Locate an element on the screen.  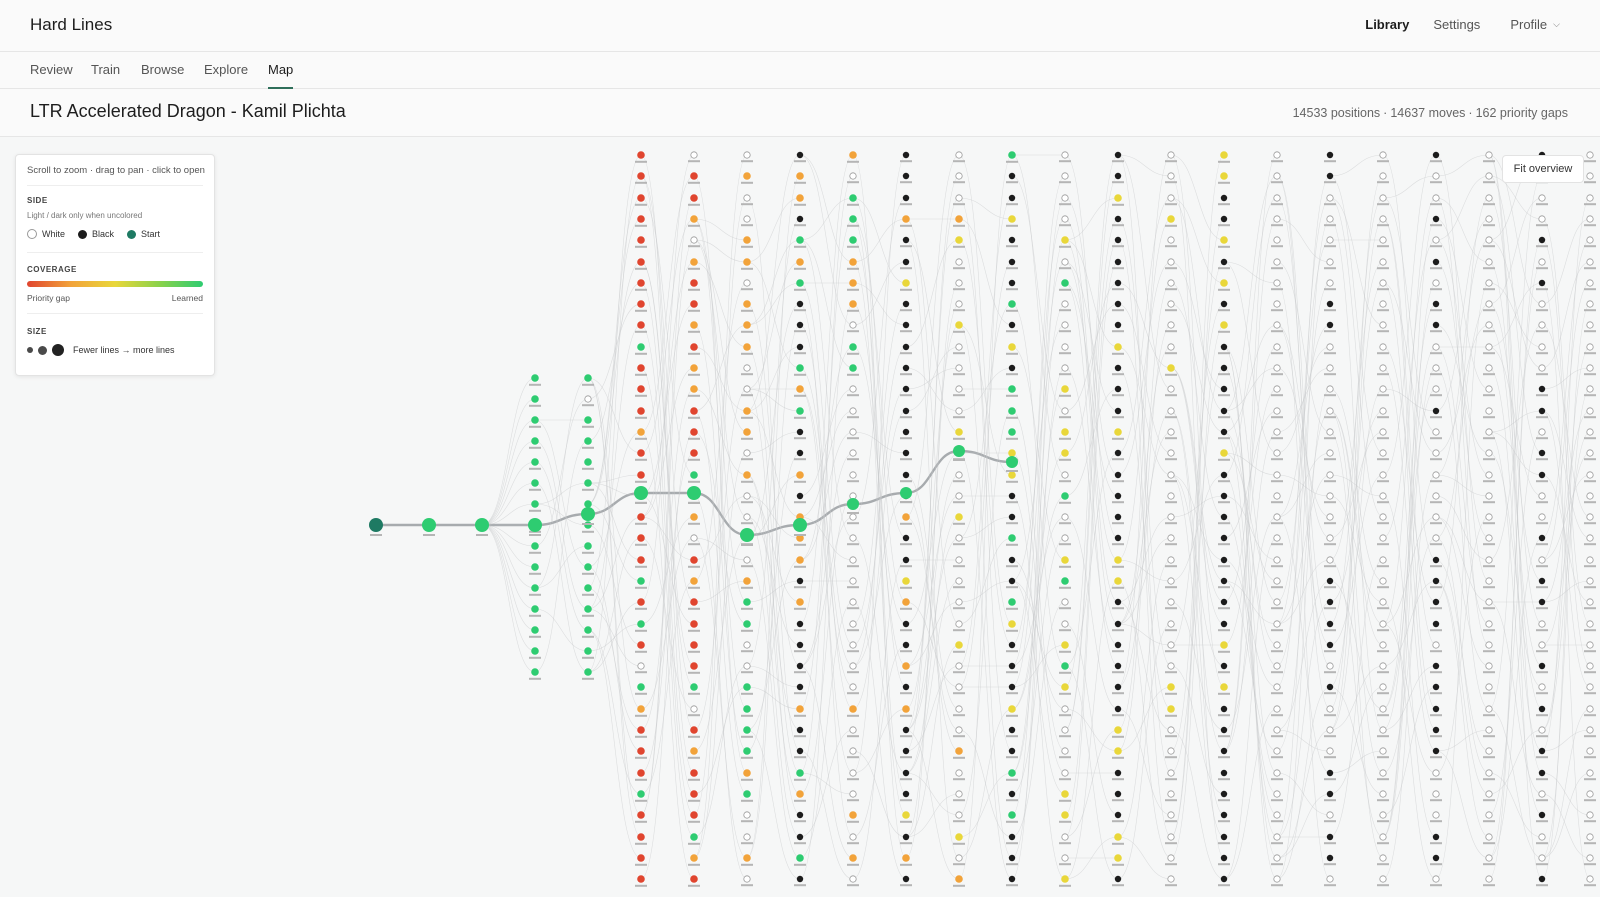
tab-map: Map is located at coordinates (281, 75).